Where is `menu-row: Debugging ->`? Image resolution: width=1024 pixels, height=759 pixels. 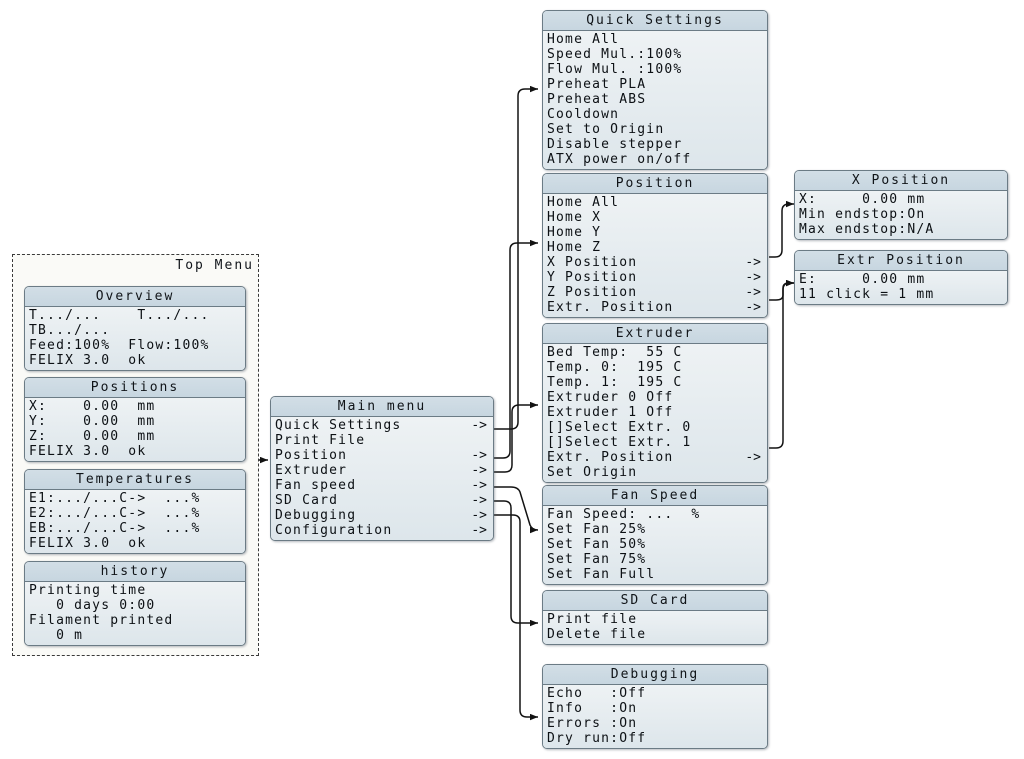 menu-row: Debugging -> is located at coordinates (382, 515).